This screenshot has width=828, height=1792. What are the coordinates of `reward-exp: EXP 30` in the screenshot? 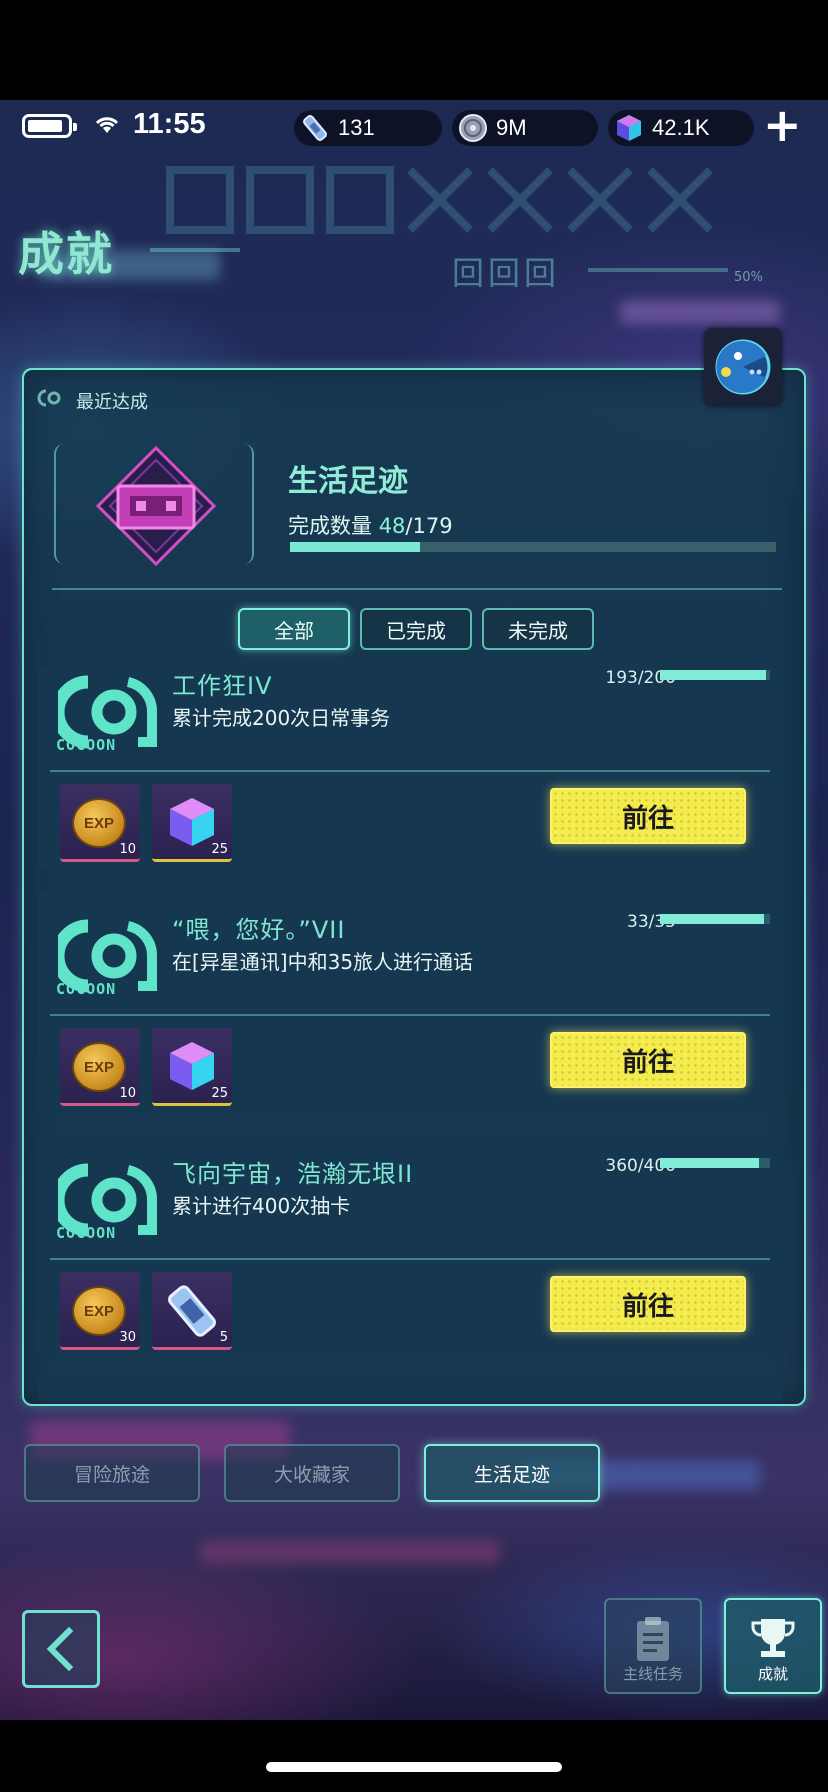 It's located at (100, 1311).